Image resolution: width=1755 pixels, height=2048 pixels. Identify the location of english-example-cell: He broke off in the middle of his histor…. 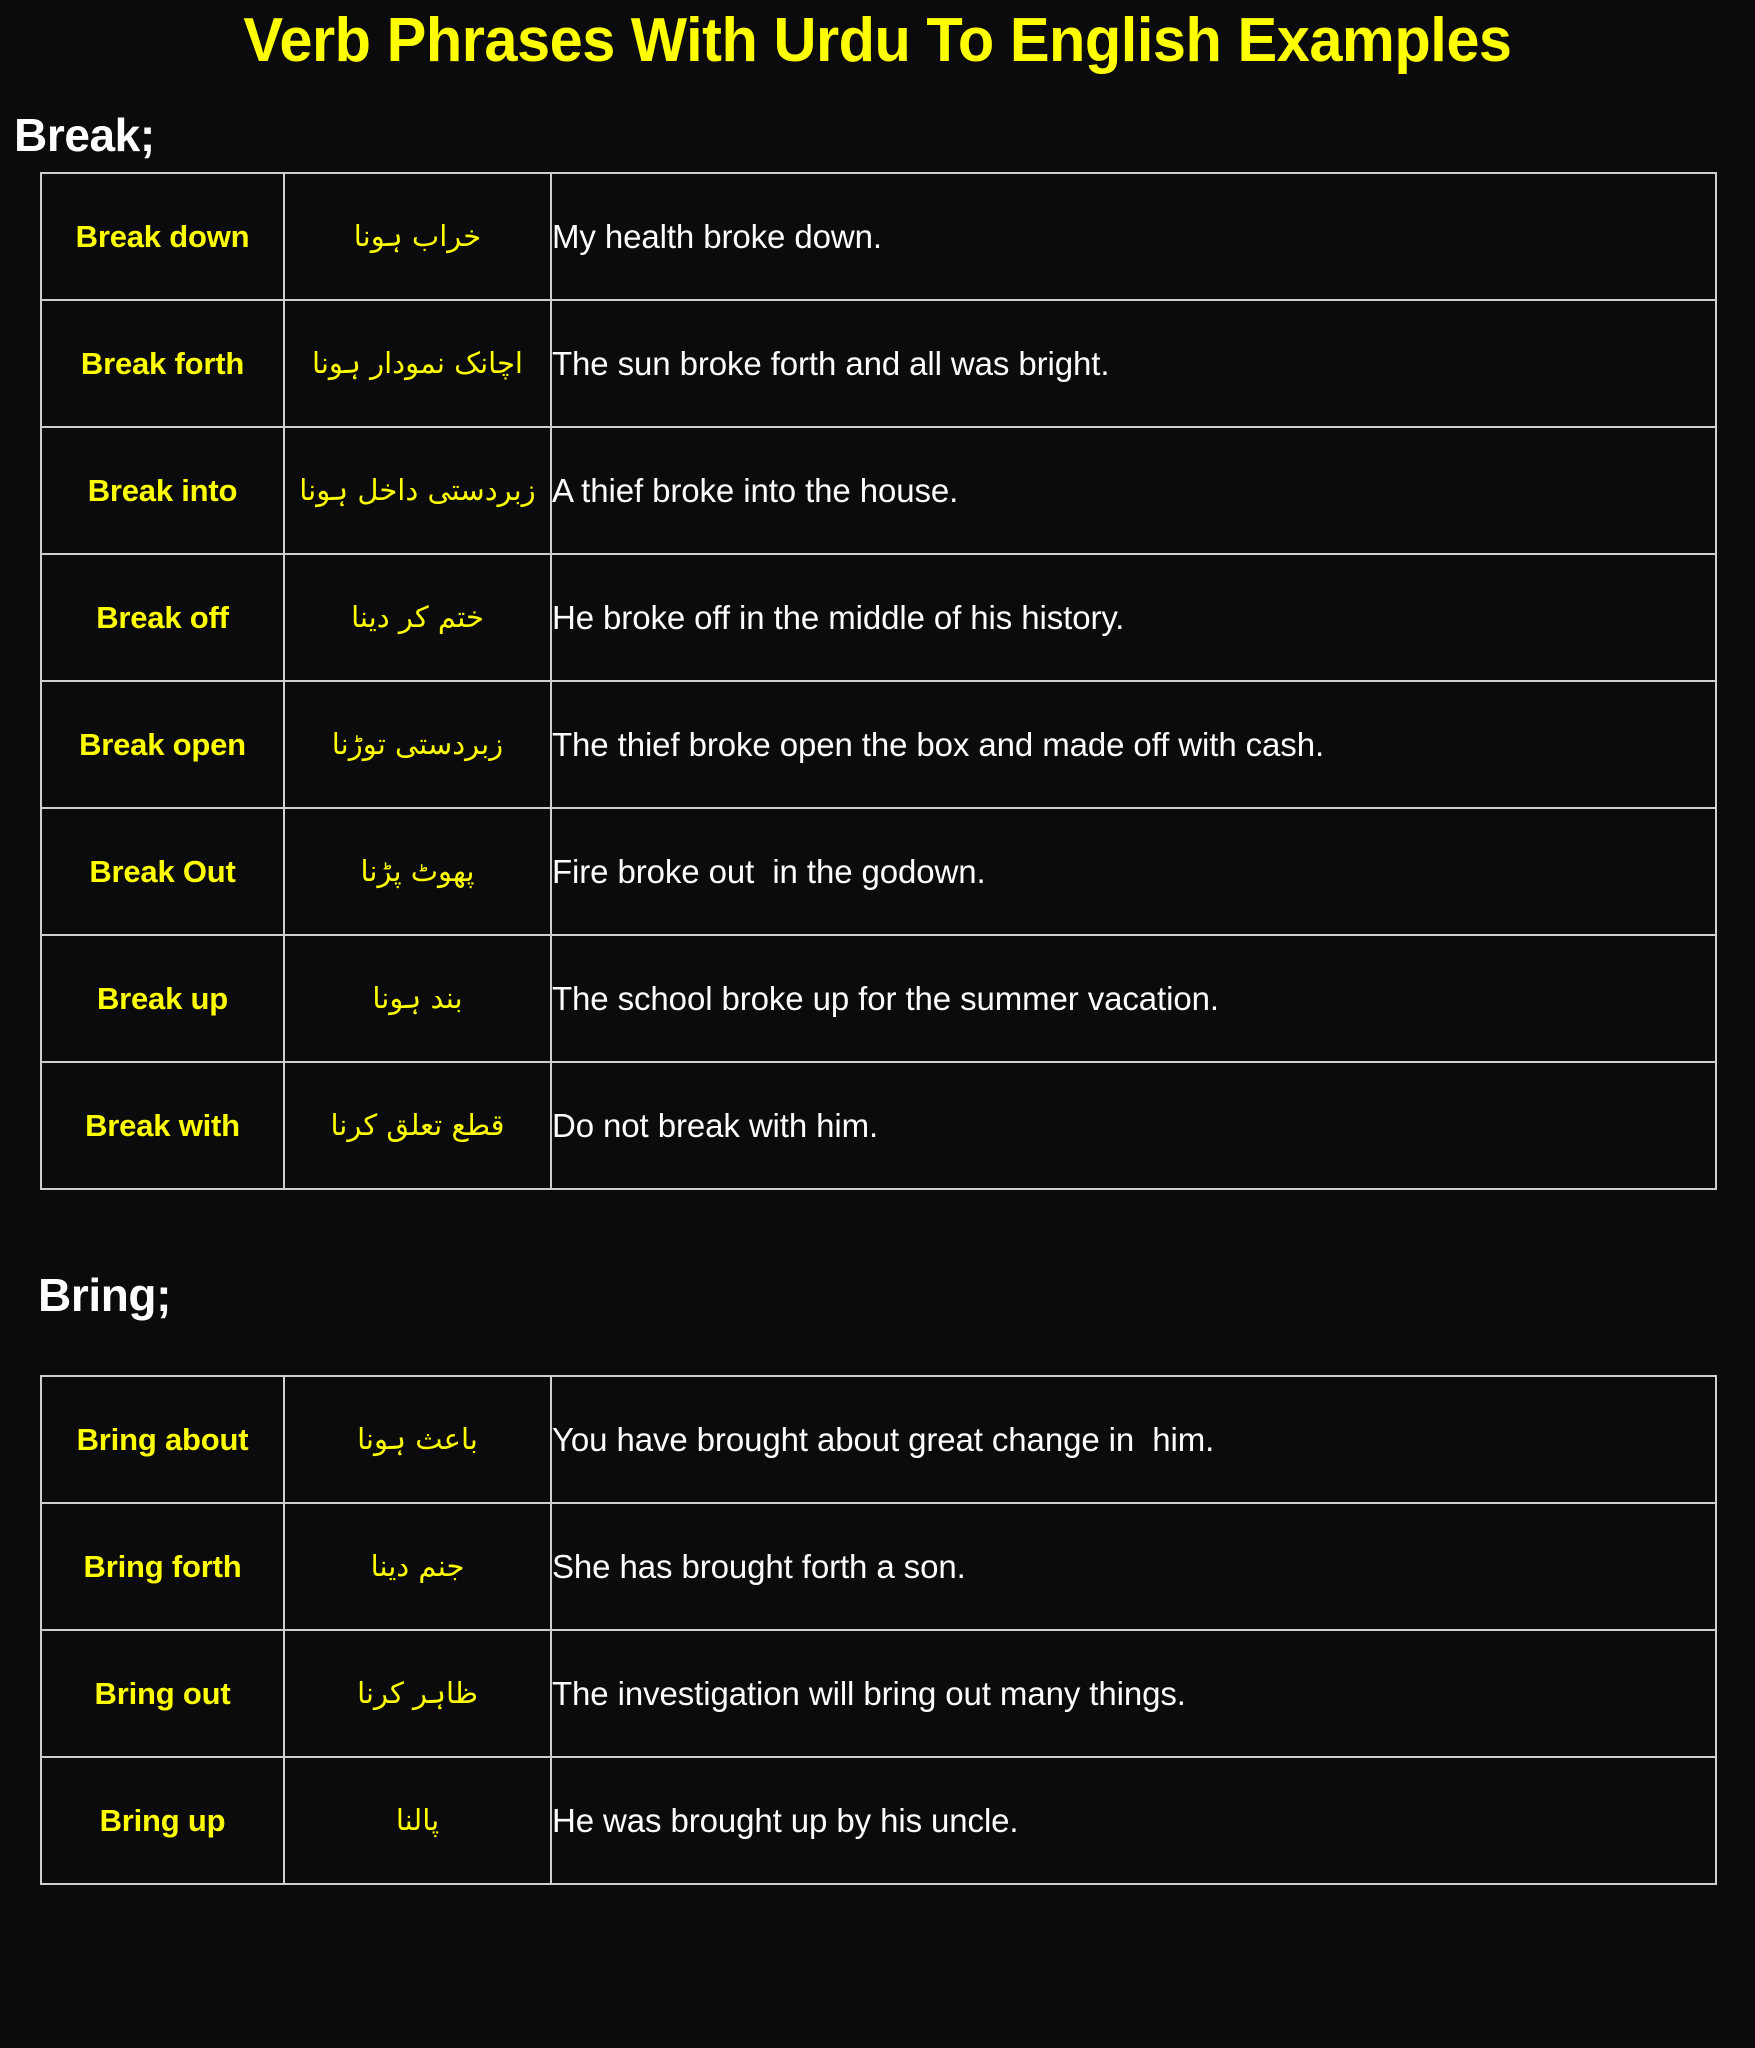
(1133, 617).